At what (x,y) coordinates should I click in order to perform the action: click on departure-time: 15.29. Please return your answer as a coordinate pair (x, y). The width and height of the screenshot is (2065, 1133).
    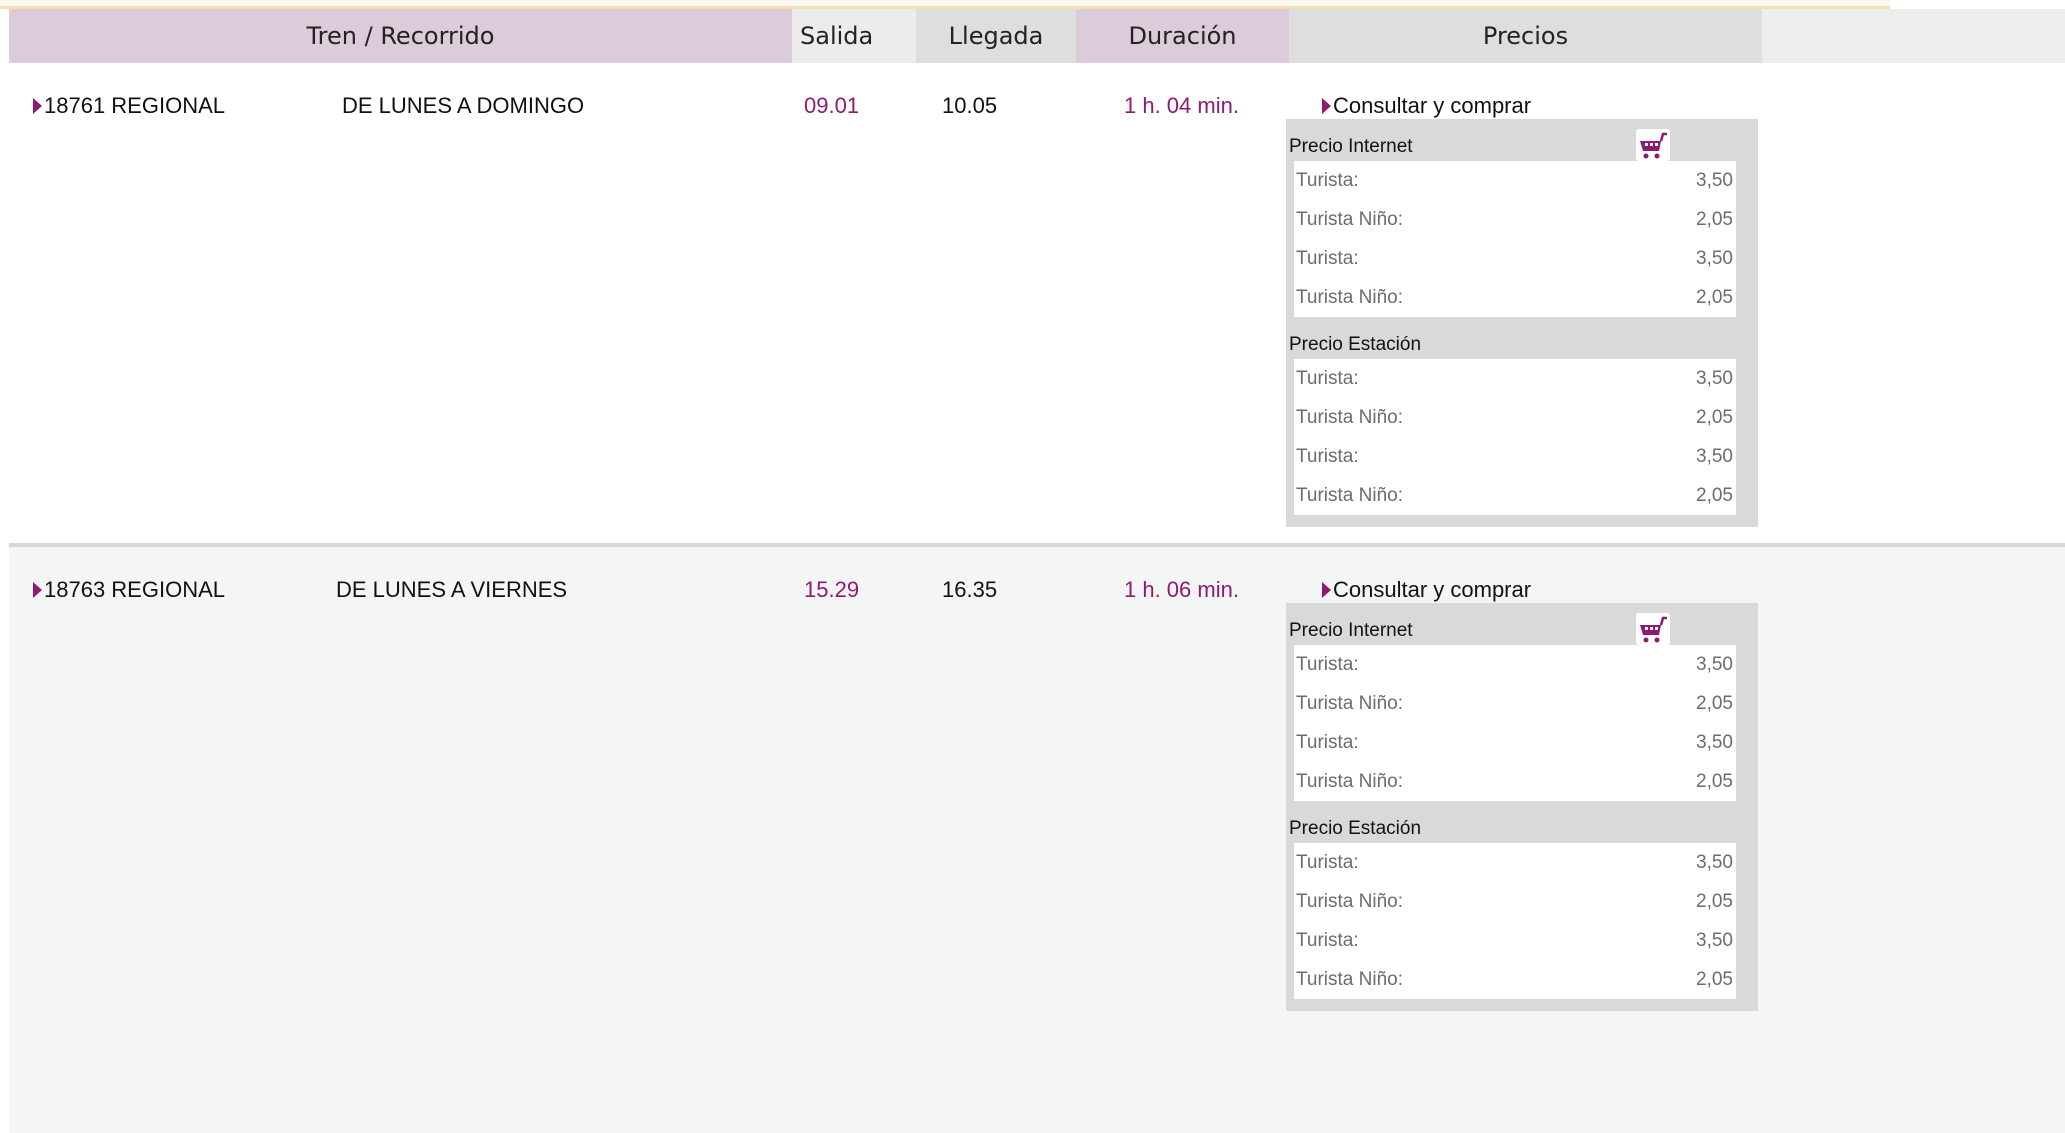
    Looking at the image, I should click on (832, 589).